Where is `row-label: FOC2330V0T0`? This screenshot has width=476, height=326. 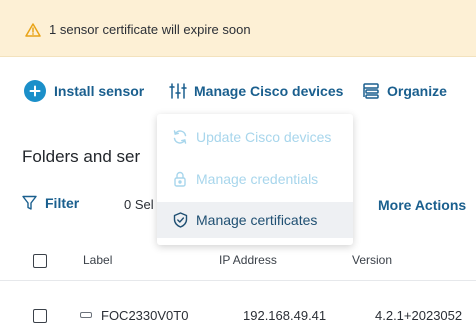 row-label: FOC2330V0T0 is located at coordinates (145, 315).